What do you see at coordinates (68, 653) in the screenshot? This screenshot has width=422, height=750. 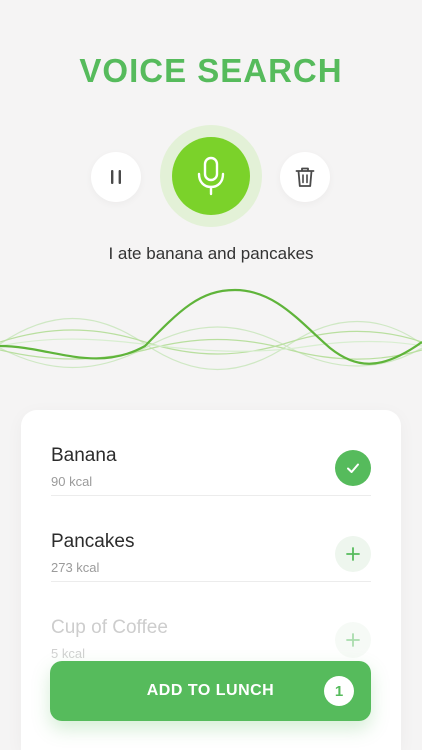 I see `food-kcal: 5 kcal` at bounding box center [68, 653].